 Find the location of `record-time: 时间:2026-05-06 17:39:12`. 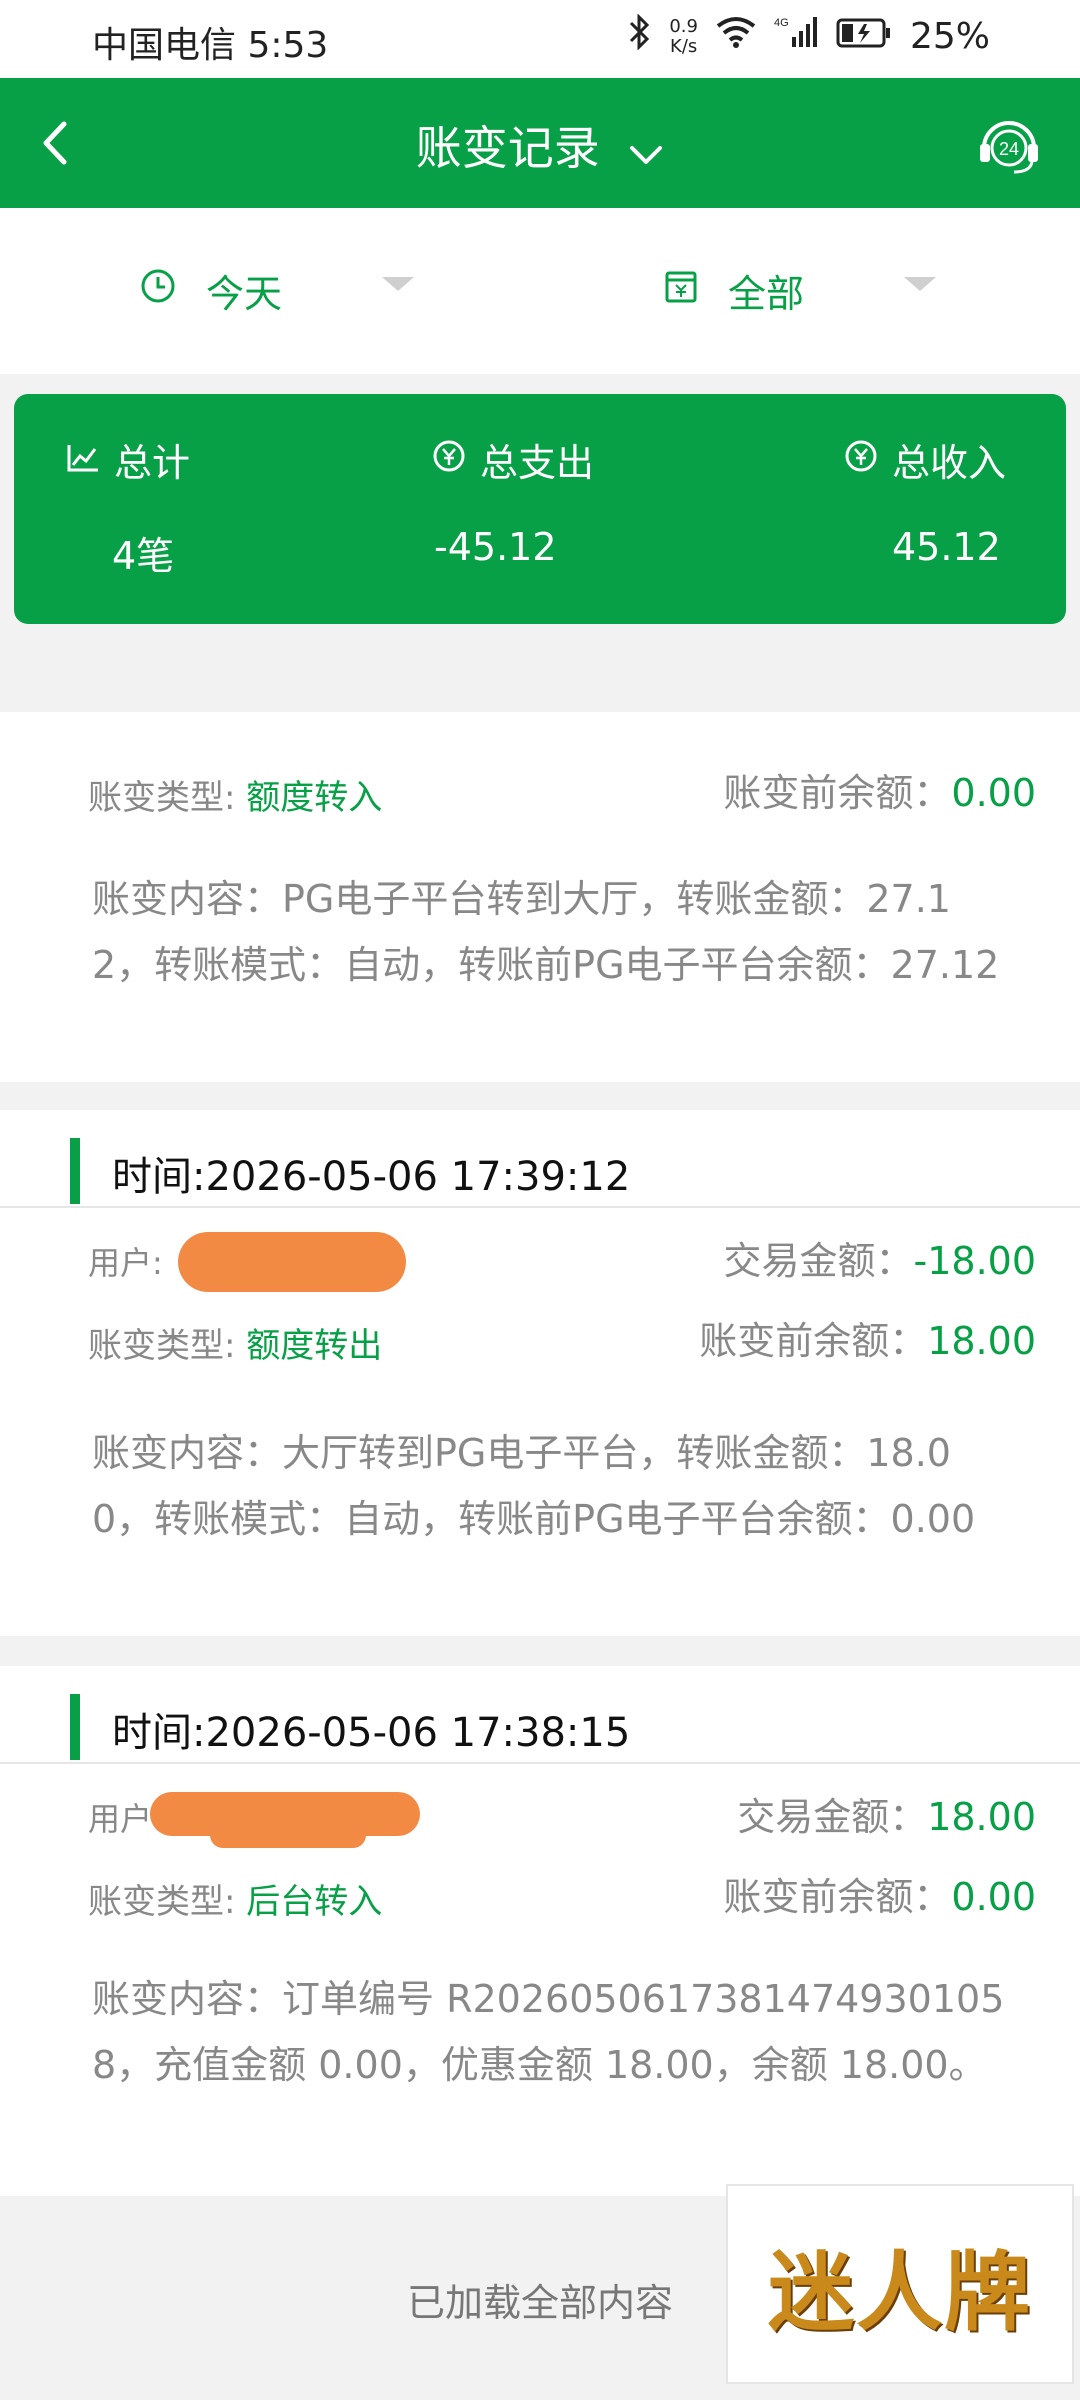

record-time: 时间:2026-05-06 17:39:12 is located at coordinates (371, 1177).